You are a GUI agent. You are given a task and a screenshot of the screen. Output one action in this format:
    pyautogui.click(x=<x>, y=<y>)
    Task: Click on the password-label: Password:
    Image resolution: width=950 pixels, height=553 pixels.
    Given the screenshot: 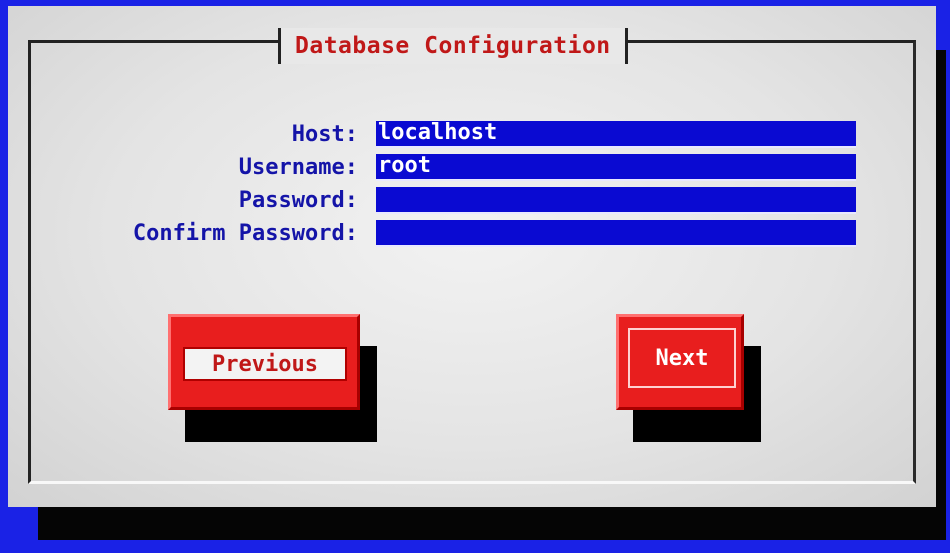 What is the action you would take?
    pyautogui.click(x=298, y=200)
    